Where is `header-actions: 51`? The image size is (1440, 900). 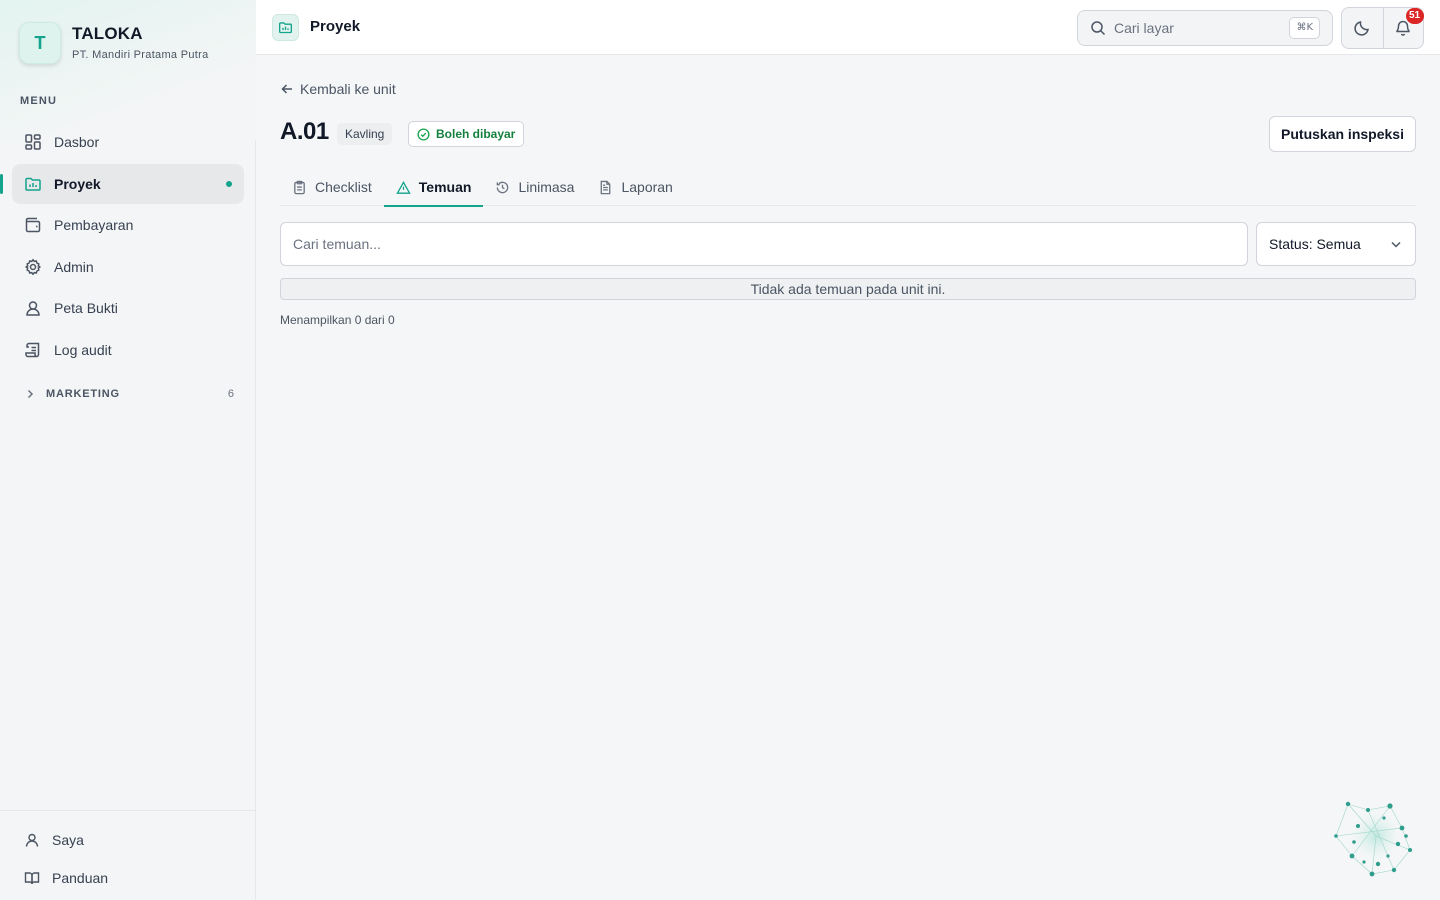
header-actions: 51 is located at coordinates (1382, 28).